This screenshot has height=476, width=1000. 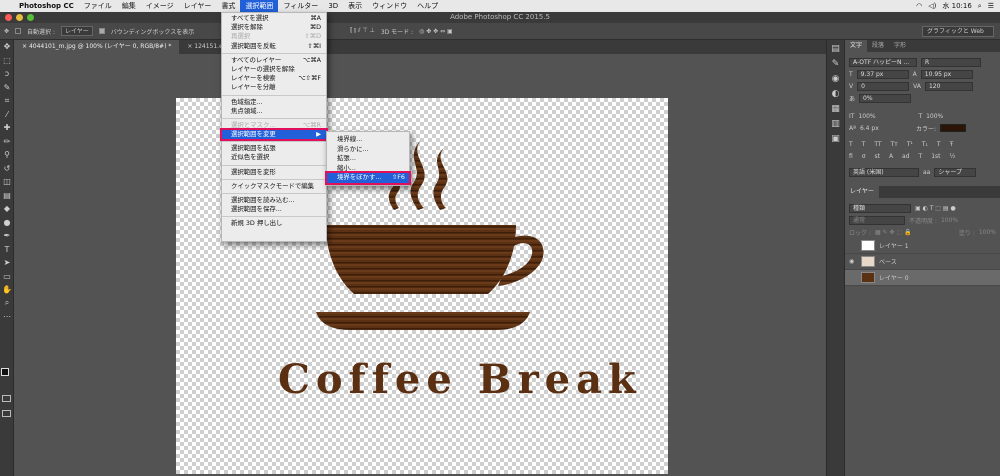 What do you see at coordinates (7, 128) in the screenshot?
I see `healing-tool-icon: ✚` at bounding box center [7, 128].